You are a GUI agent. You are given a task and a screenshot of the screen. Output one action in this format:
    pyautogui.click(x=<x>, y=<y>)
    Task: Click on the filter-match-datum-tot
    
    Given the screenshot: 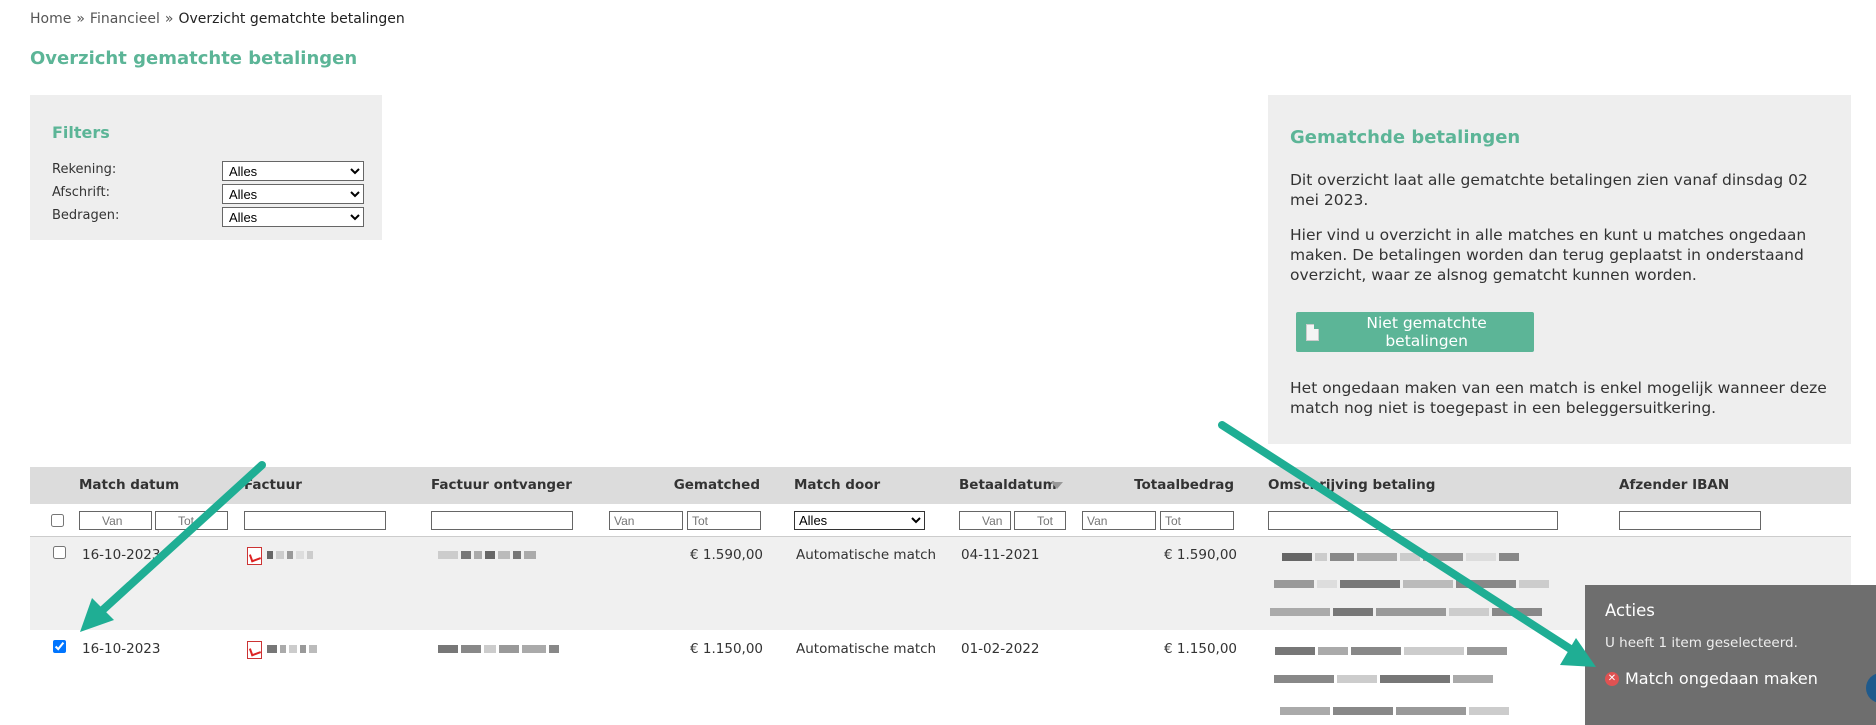 What is the action you would take?
    pyautogui.click(x=191, y=520)
    